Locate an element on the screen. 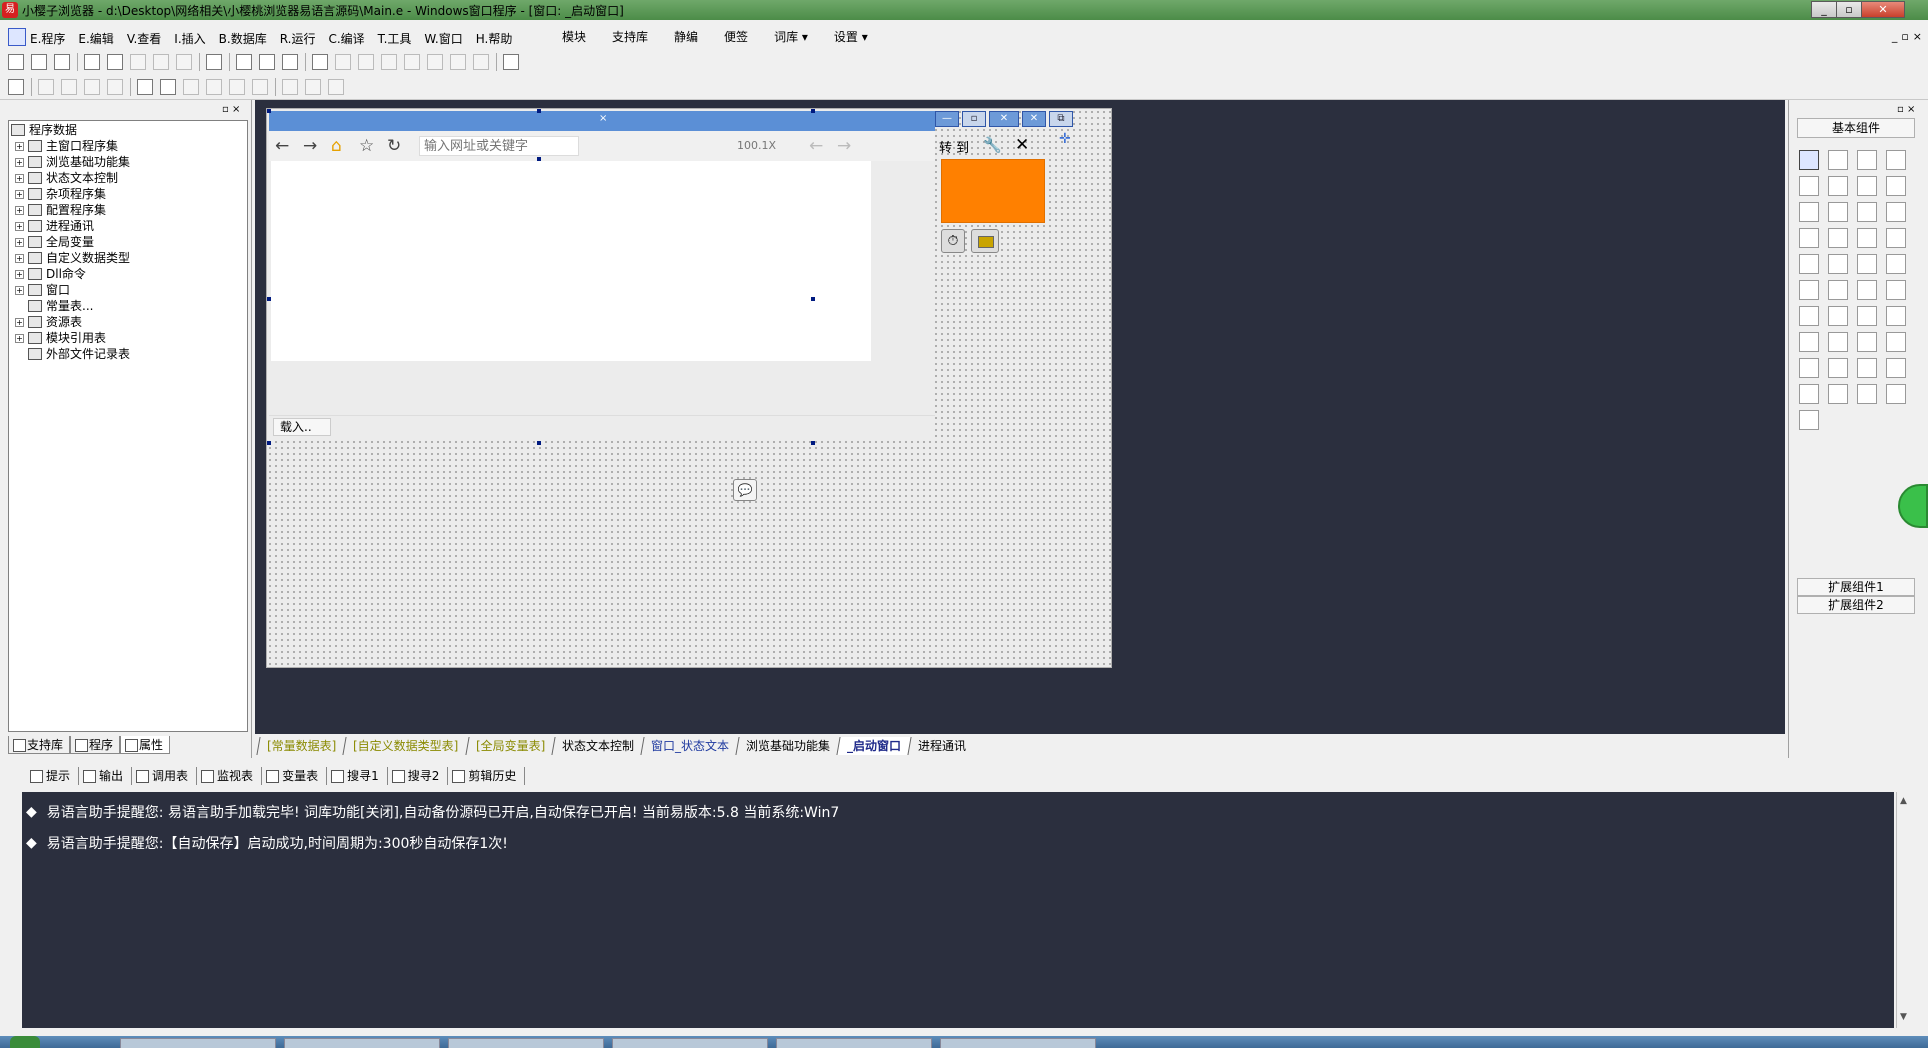  hand-icon is located at coordinates (481, 62).